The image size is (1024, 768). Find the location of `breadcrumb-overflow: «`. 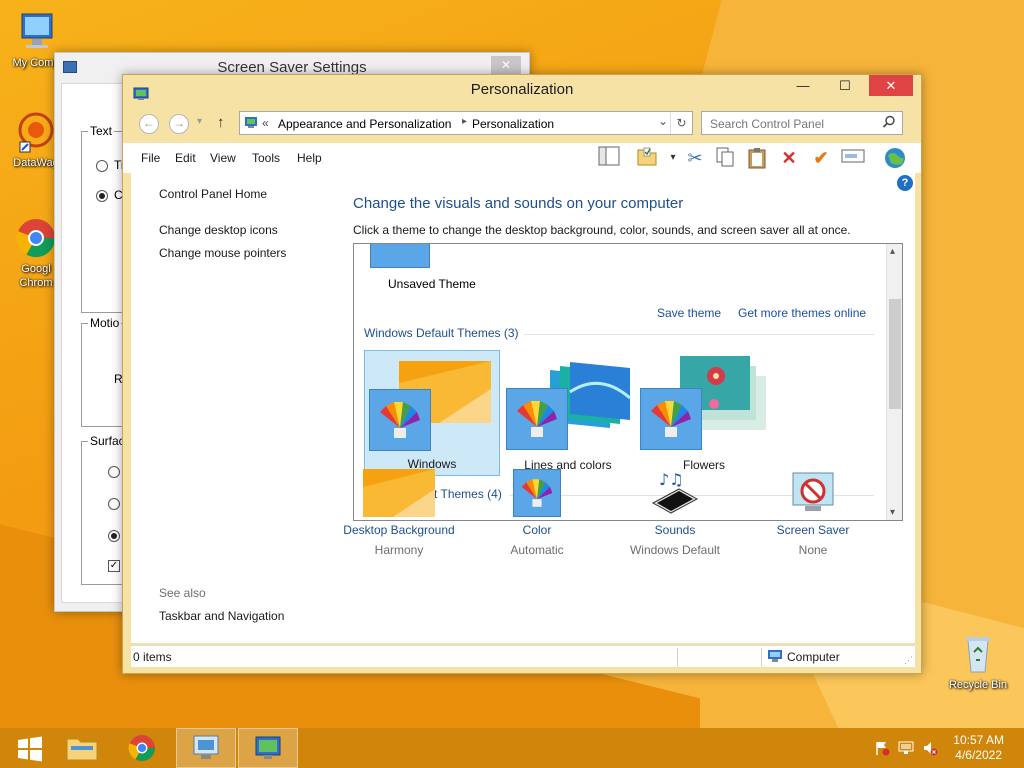

breadcrumb-overflow: « is located at coordinates (265, 123).